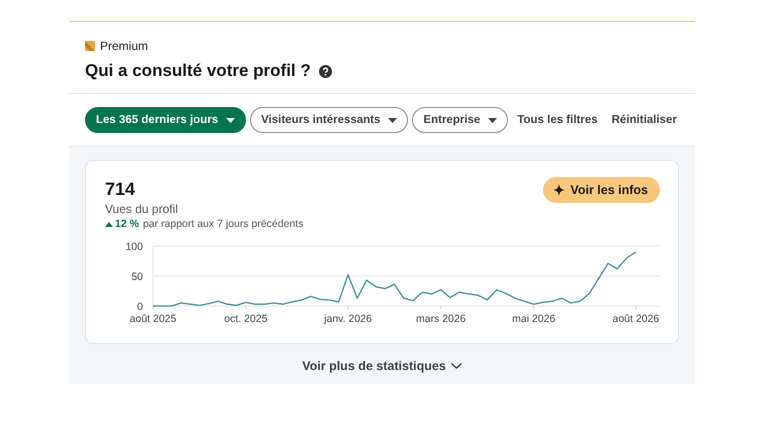 The height and width of the screenshot is (427, 759). I want to click on axis-label: août 2025, so click(153, 319).